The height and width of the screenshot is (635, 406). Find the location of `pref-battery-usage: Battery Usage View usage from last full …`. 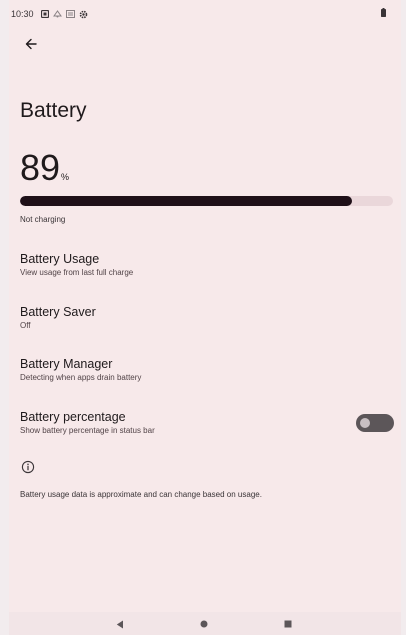

pref-battery-usage: Battery Usage View usage from last full … is located at coordinates (205, 267).